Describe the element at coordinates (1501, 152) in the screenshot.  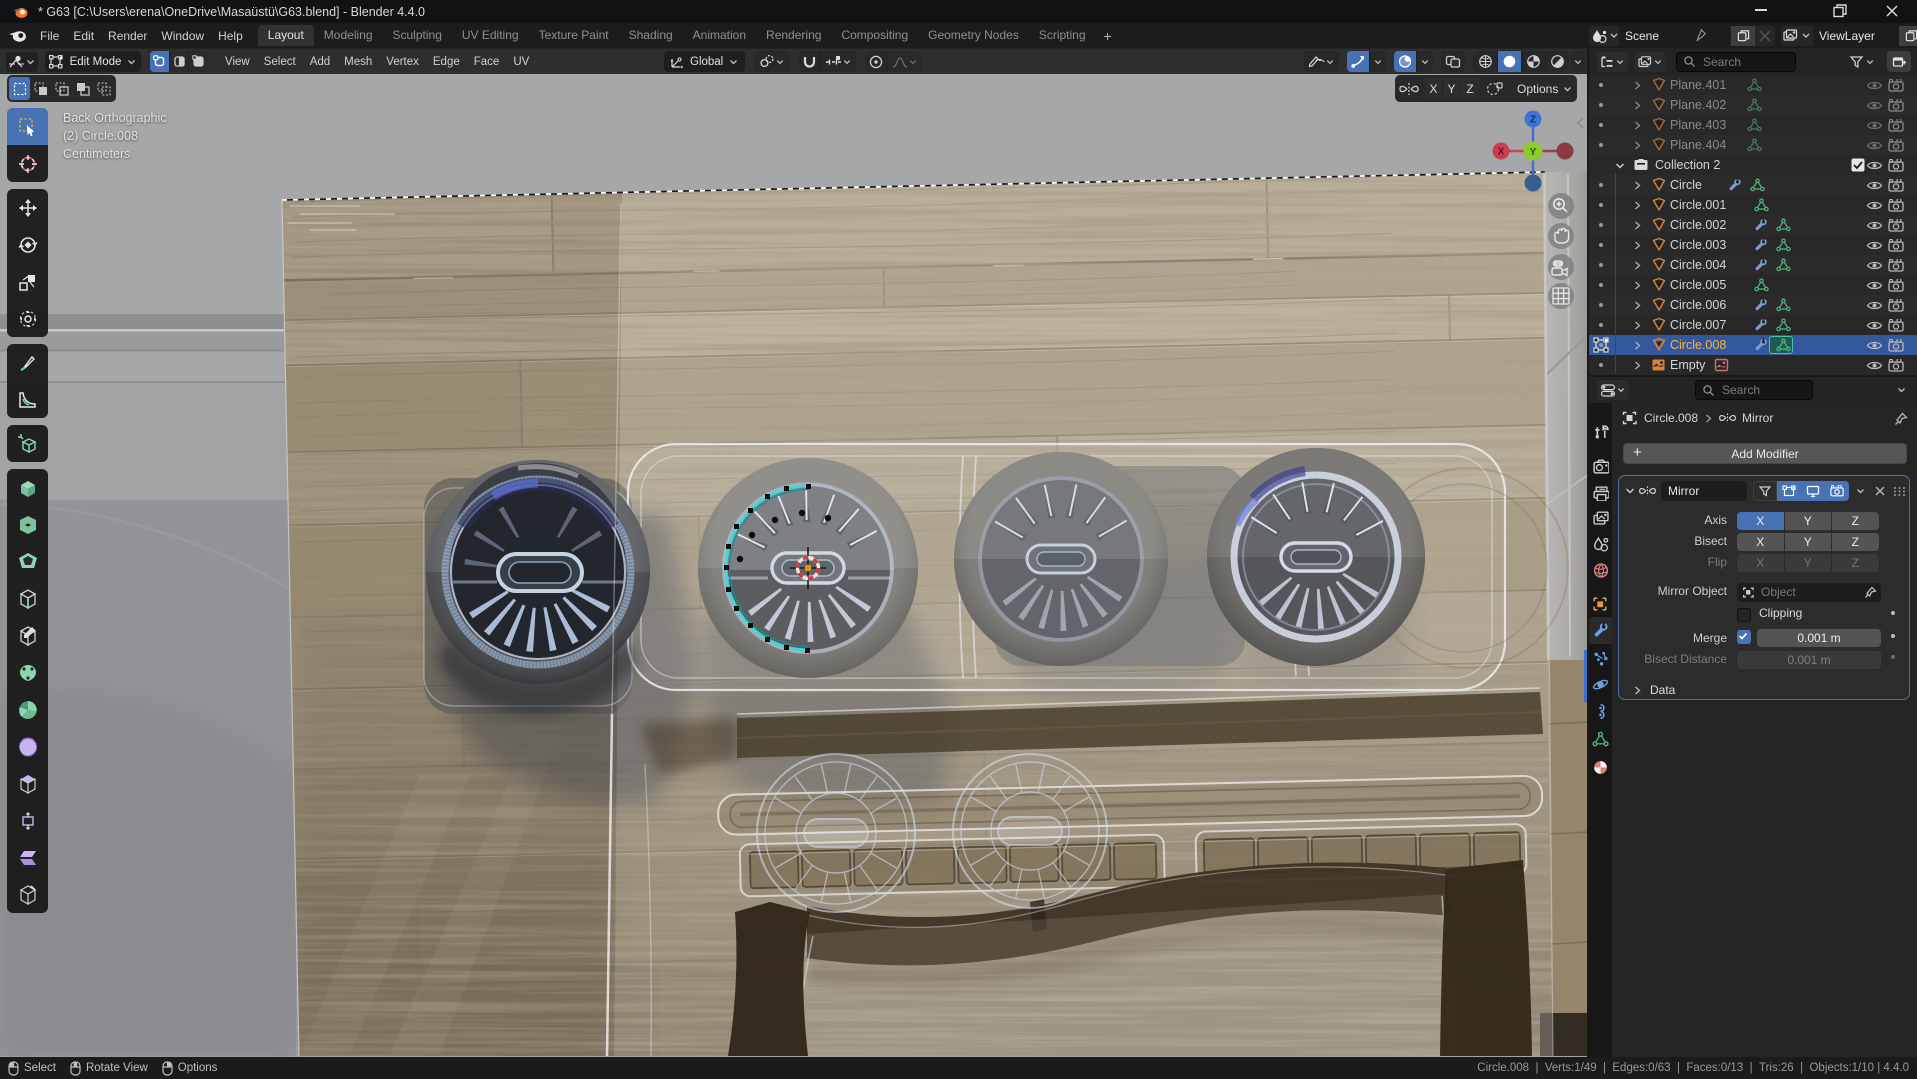
I see `svg-text: X` at that location.